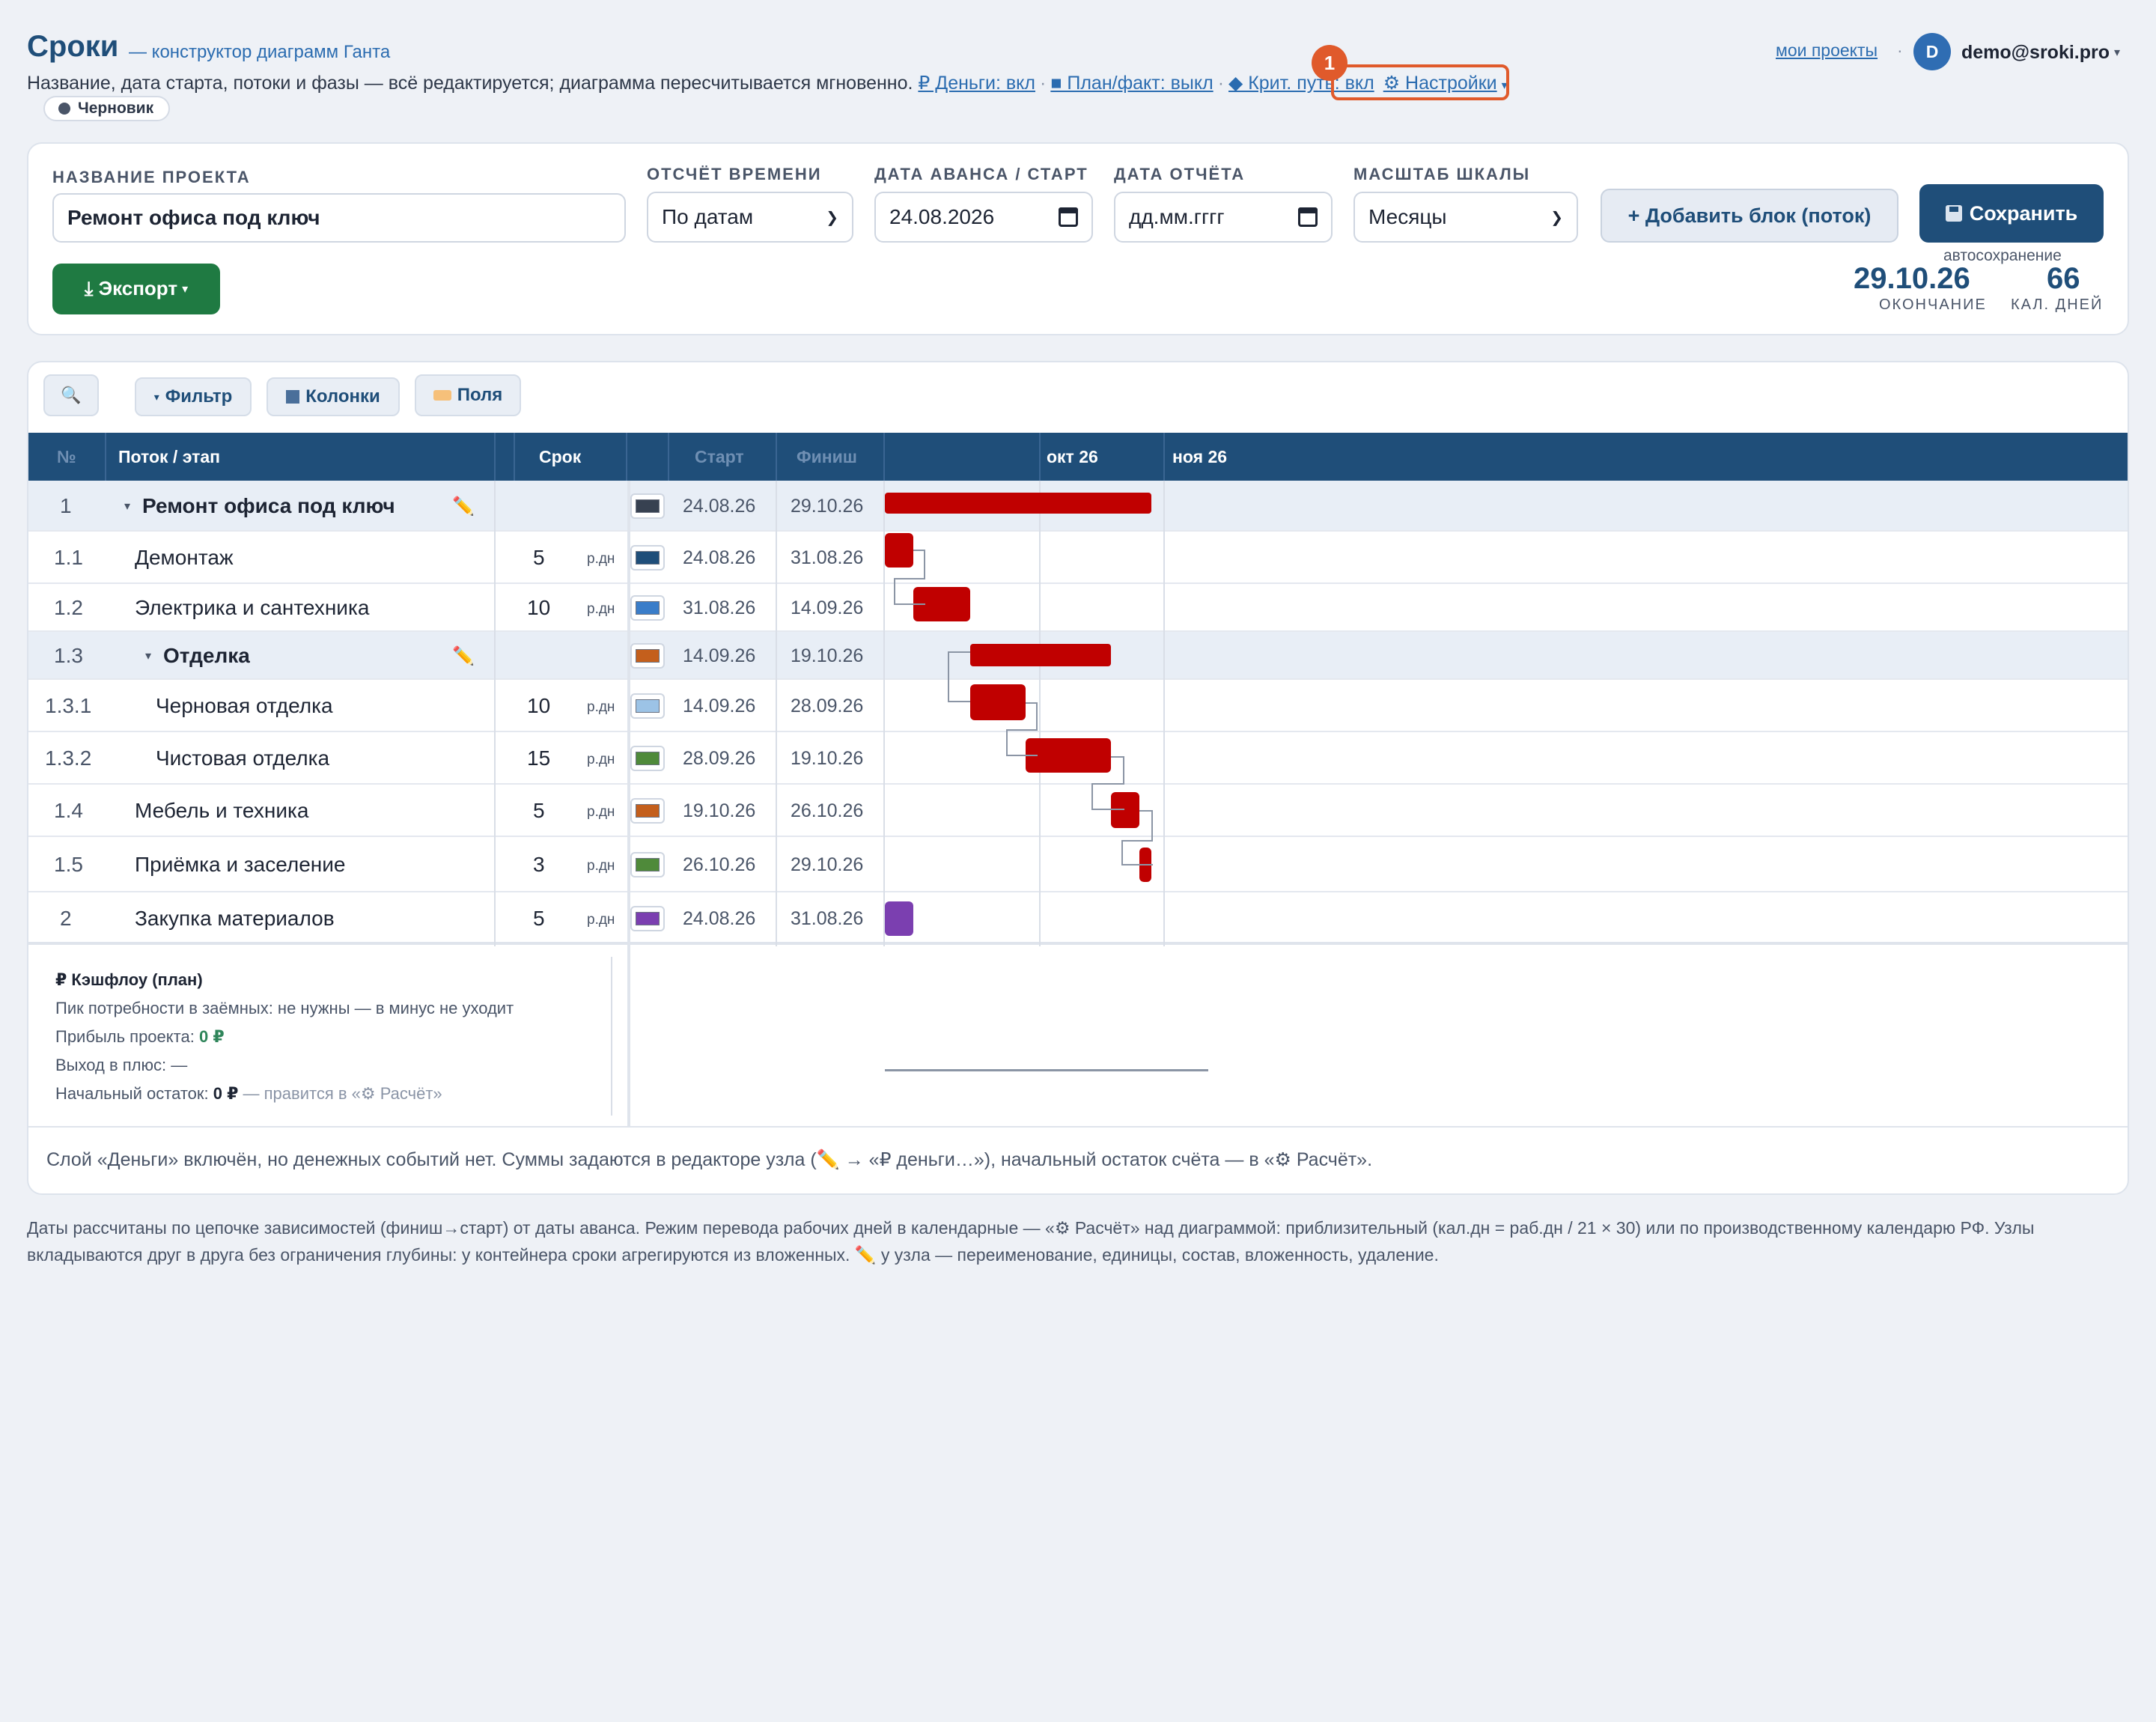  I want to click on row-duration: 3, so click(539, 865).